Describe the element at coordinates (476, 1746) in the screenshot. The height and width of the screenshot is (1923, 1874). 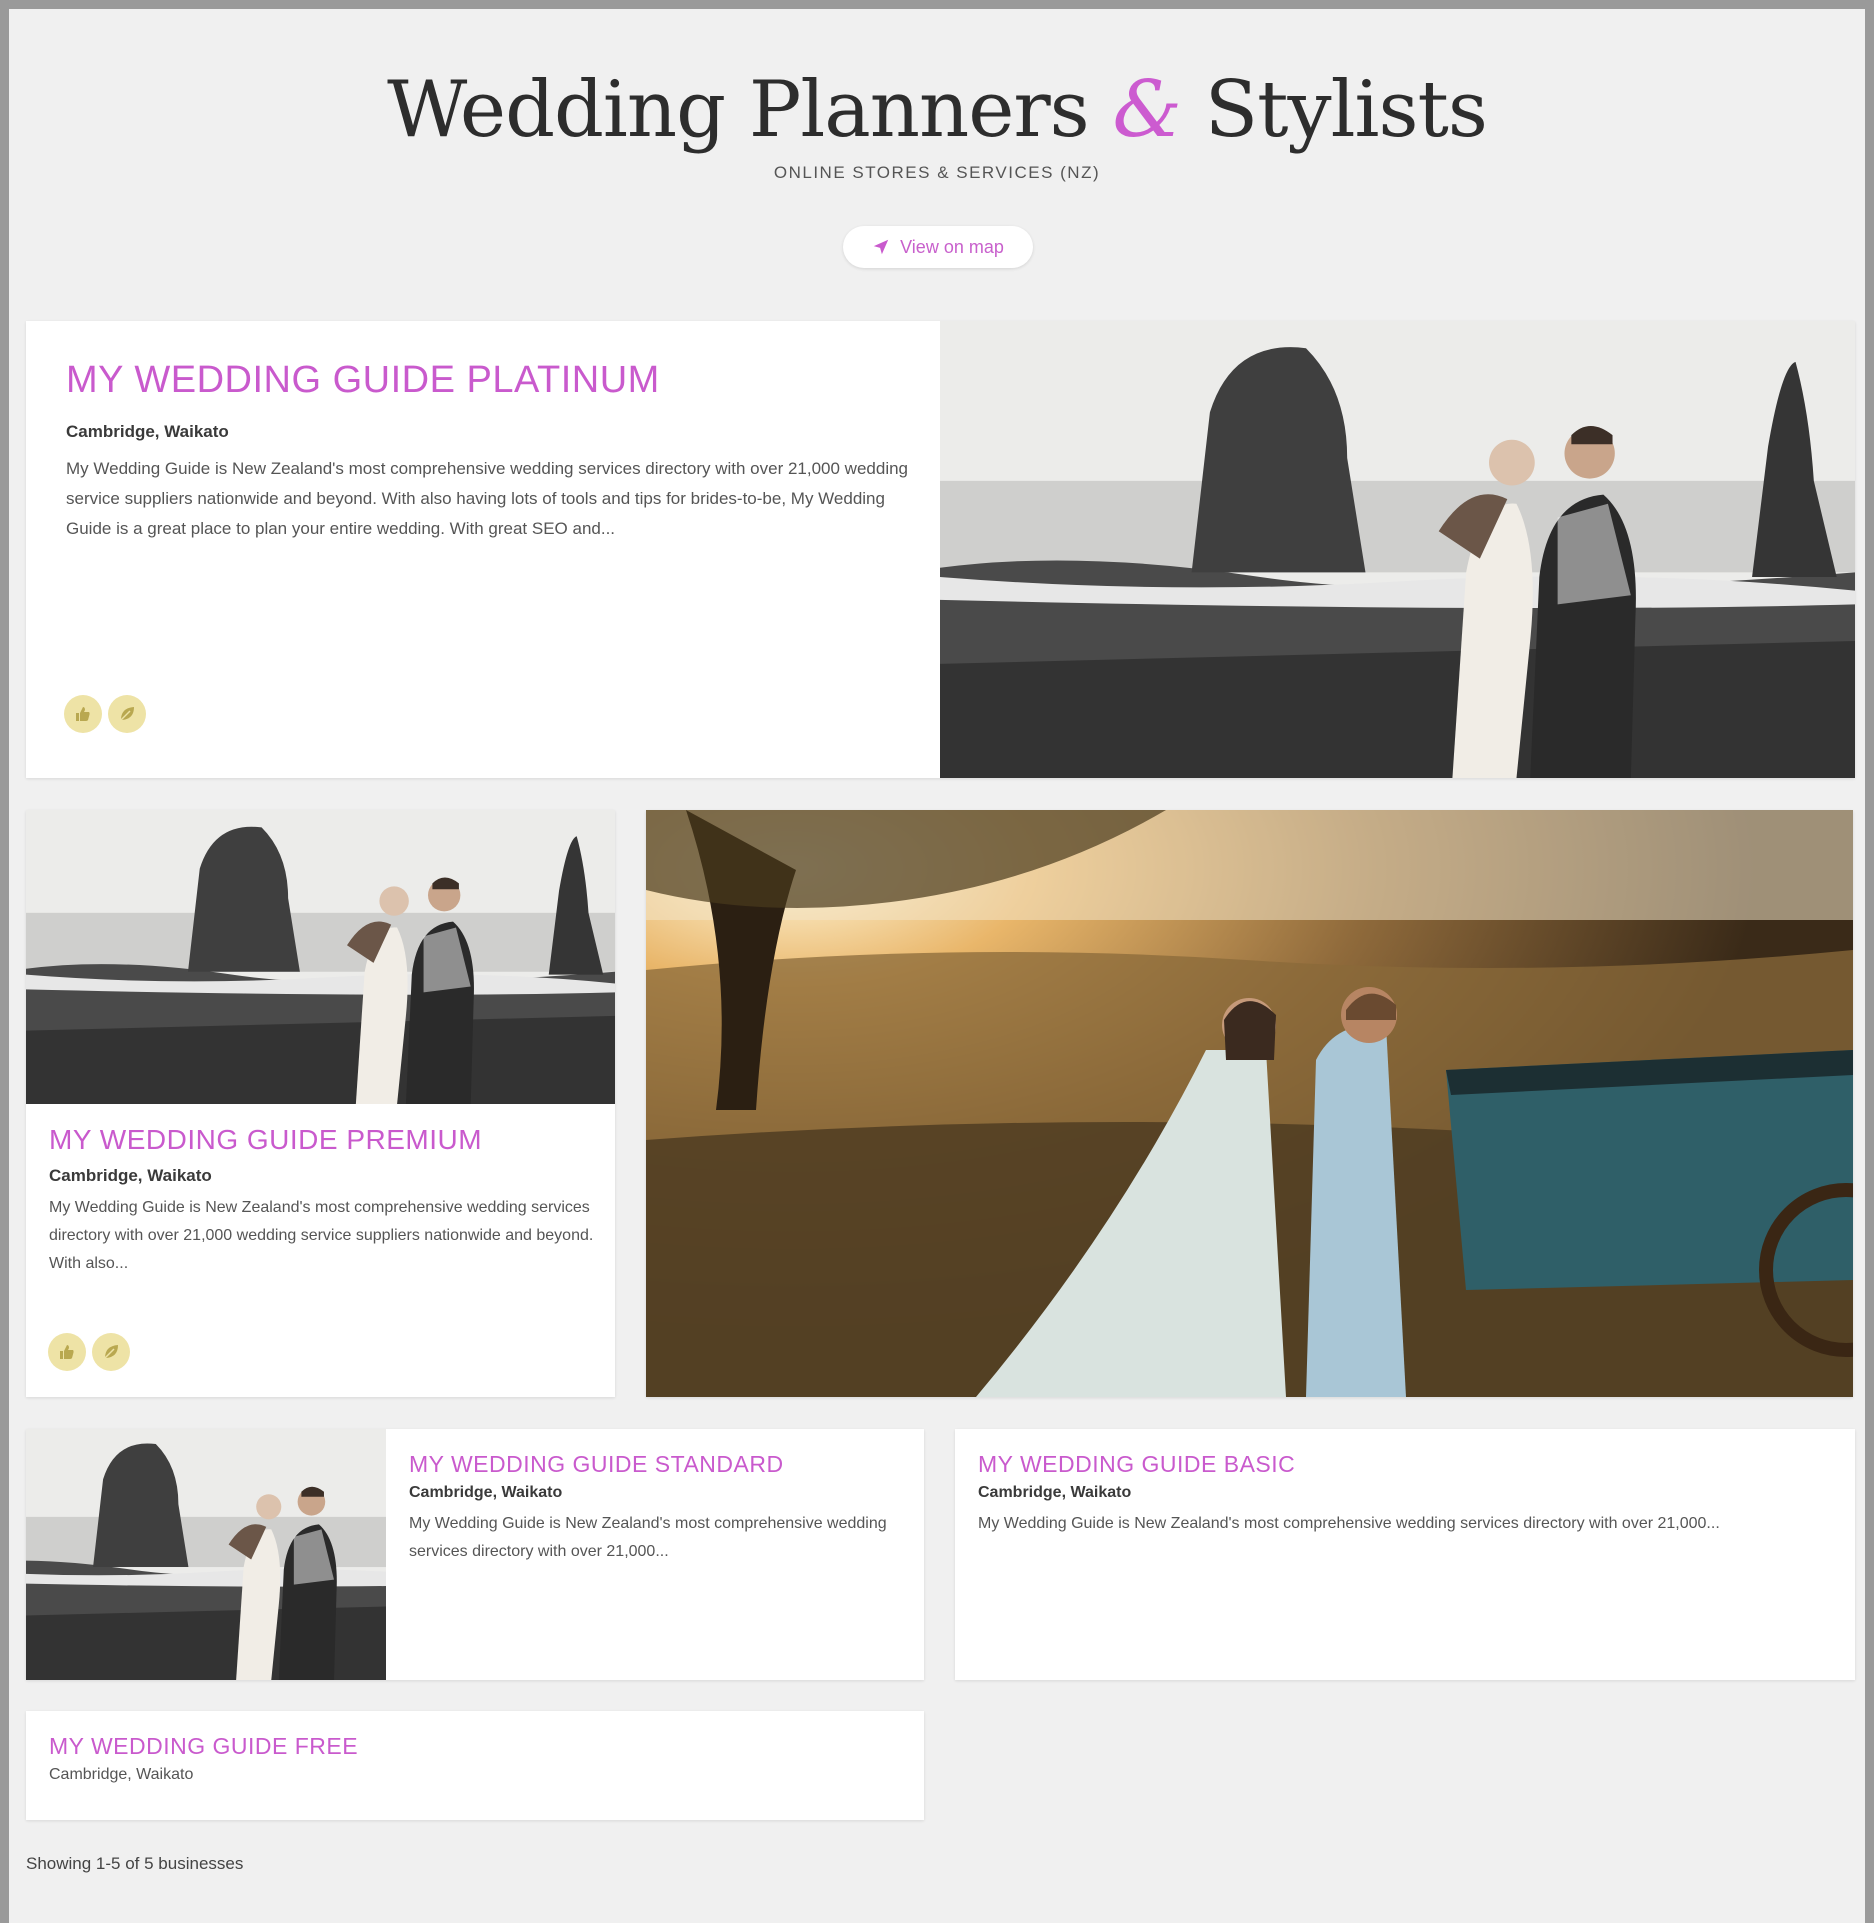
I see `listing-title: MY WEDDING GUIDE FREE` at that location.